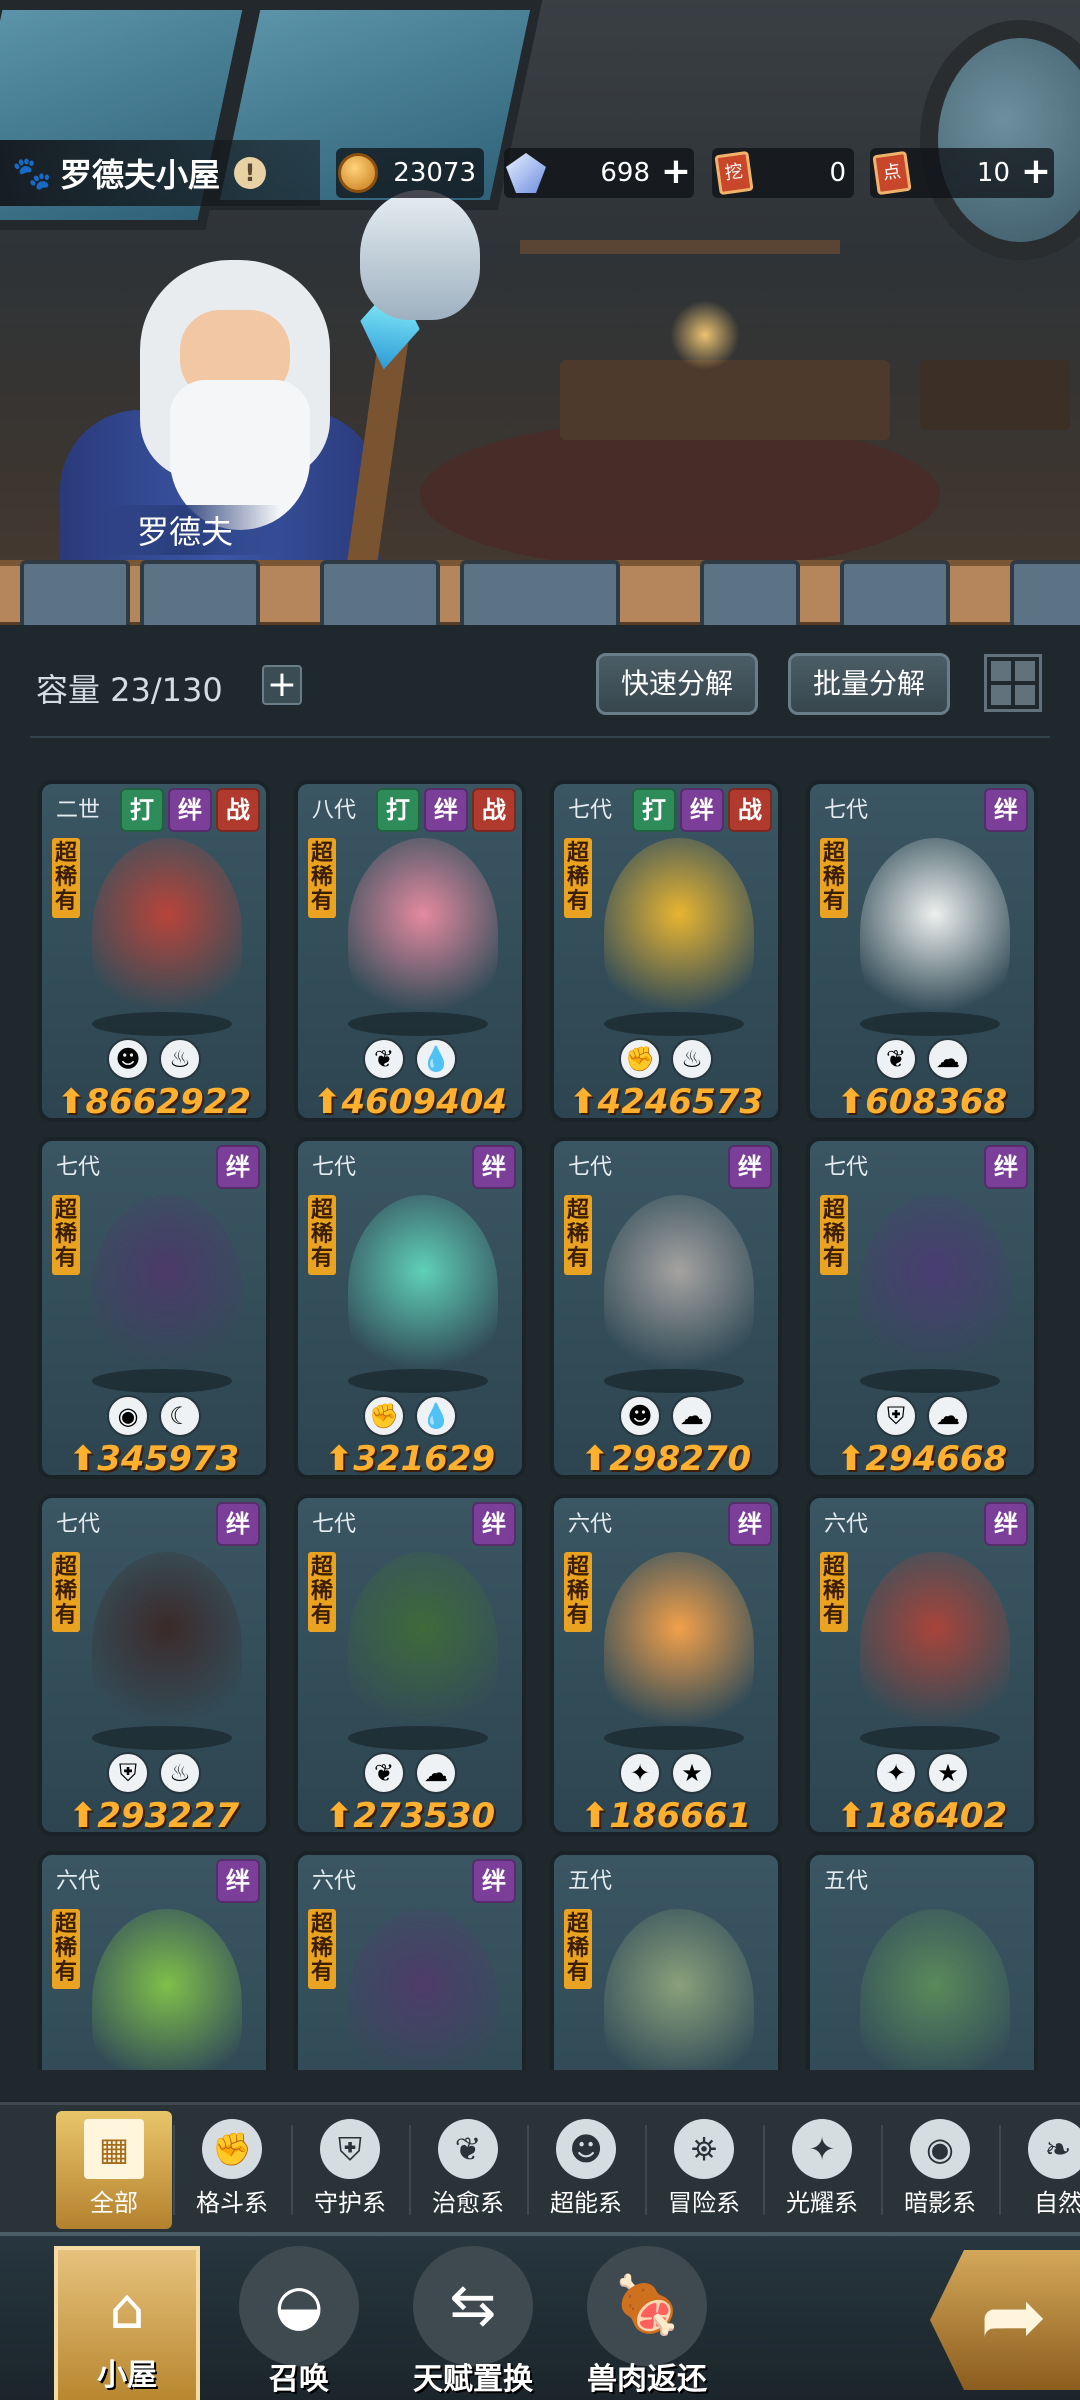 Image resolution: width=1080 pixels, height=2400 pixels. I want to click on category-label: 冒险系, so click(704, 2203).